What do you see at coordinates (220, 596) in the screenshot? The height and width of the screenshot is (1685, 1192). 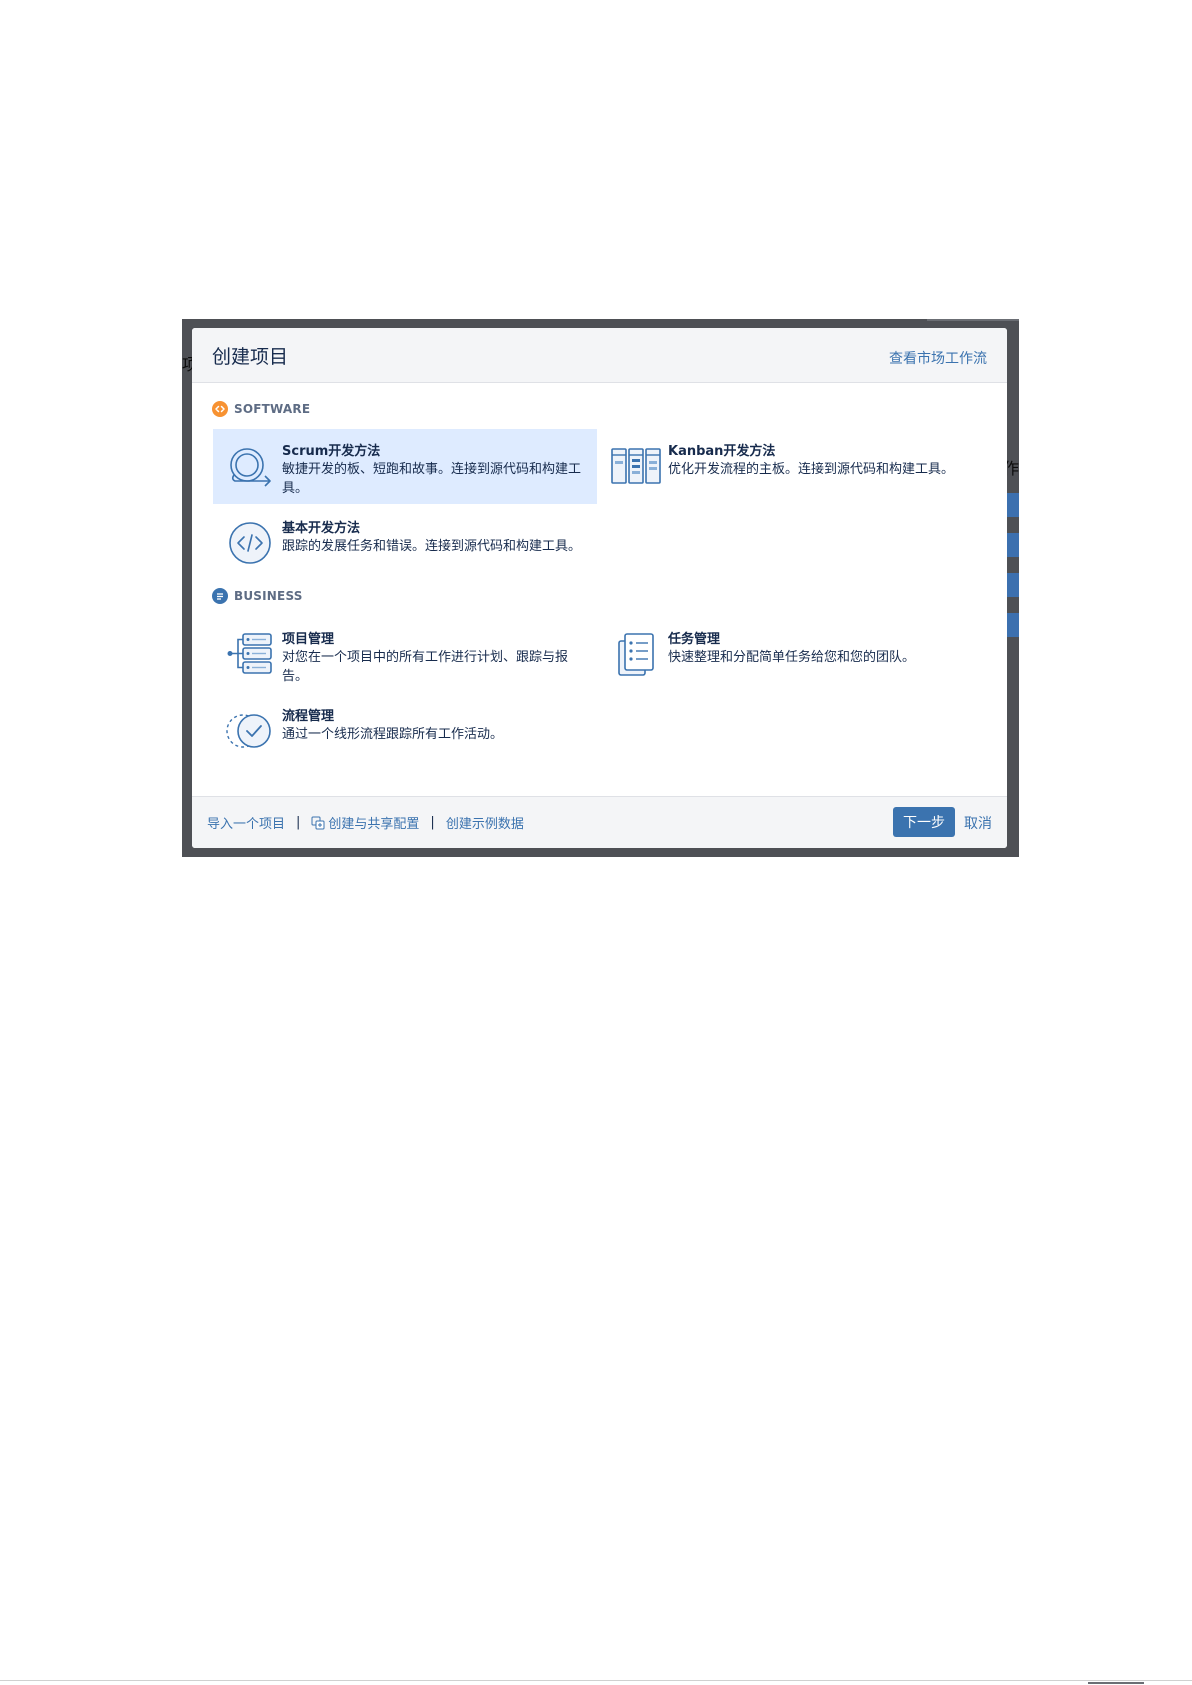 I see `document-icon` at bounding box center [220, 596].